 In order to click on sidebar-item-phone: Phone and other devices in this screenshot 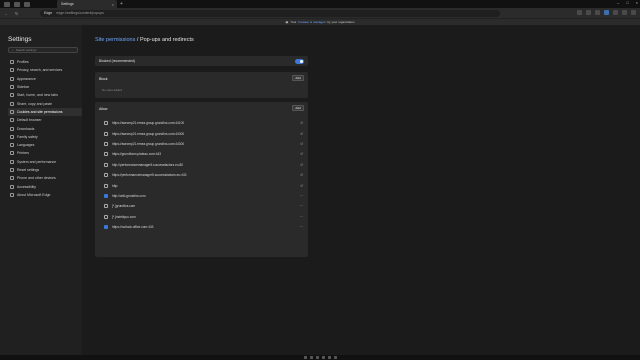, I will do `click(45, 178)`.